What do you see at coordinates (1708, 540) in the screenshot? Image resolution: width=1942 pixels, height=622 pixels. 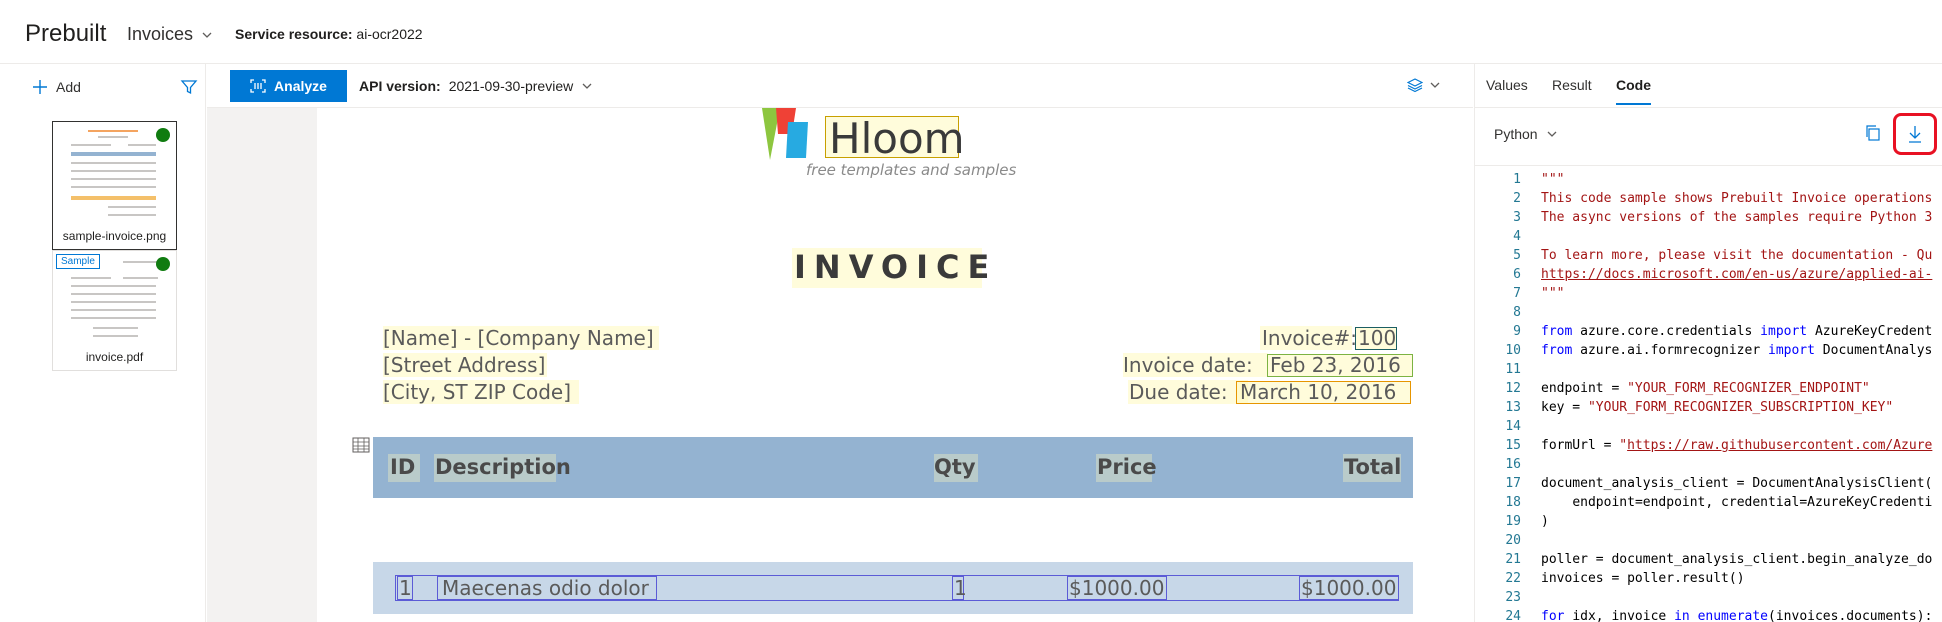 I see `code-line: 20` at bounding box center [1708, 540].